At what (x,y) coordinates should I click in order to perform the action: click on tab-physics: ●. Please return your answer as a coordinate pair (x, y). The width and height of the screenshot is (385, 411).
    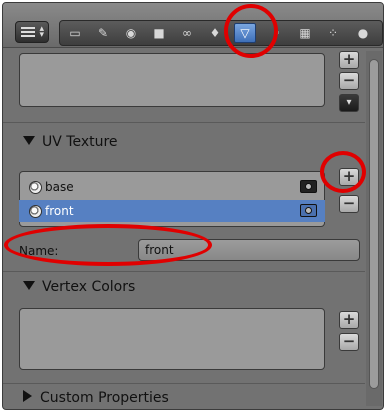
    Looking at the image, I should click on (363, 33).